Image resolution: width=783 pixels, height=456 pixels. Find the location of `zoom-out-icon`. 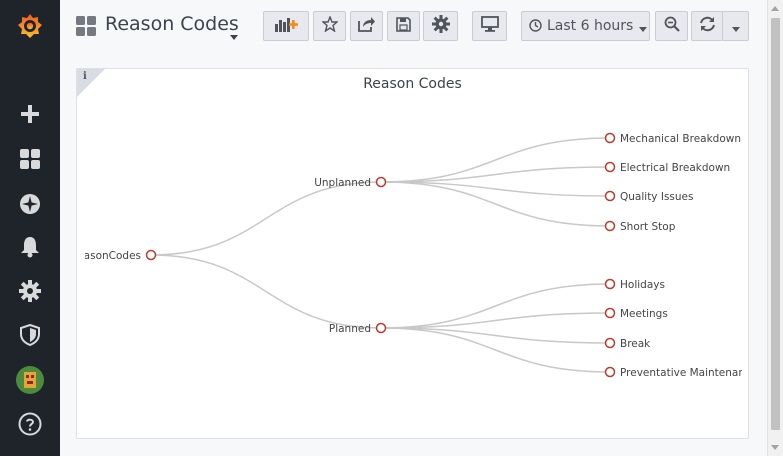

zoom-out-icon is located at coordinates (672, 26).